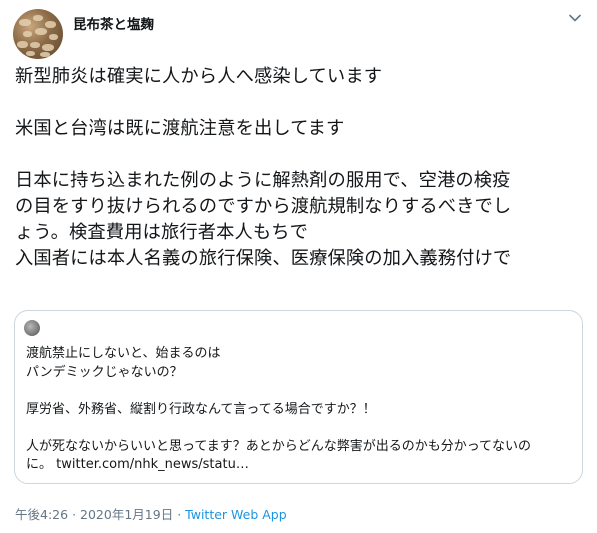  What do you see at coordinates (201, 409) in the screenshot?
I see `quoted-tweet-line: 厚労省、外務省、縦割り行政なんて言ってる場合ですか？！` at bounding box center [201, 409].